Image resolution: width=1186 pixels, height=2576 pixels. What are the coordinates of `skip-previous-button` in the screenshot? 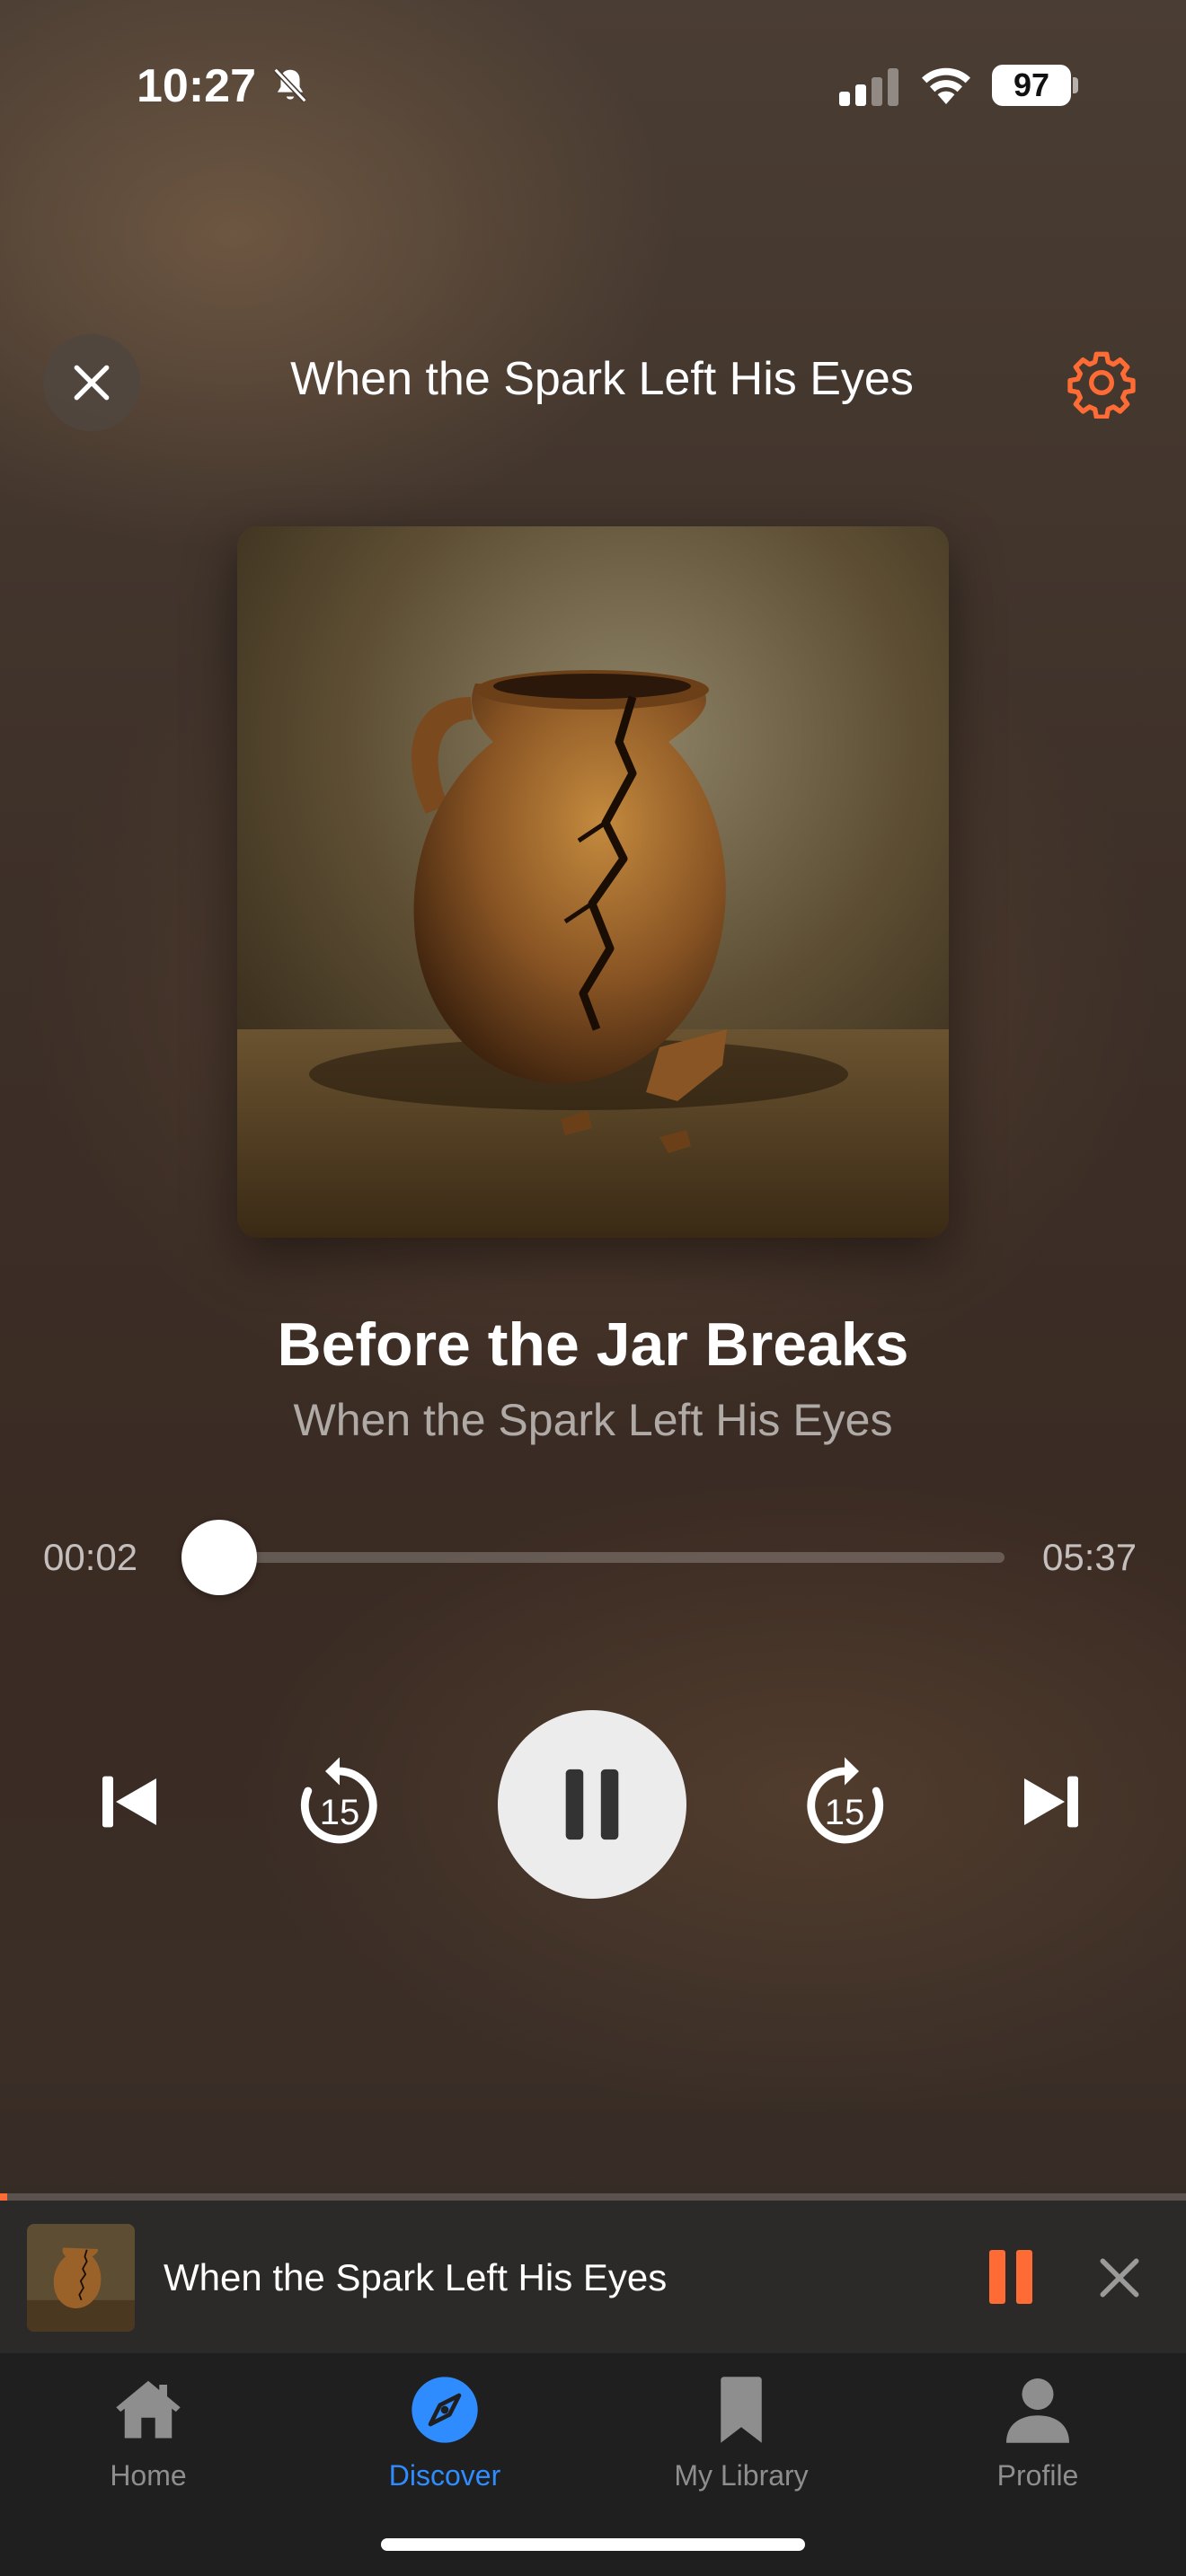 It's located at (129, 1802).